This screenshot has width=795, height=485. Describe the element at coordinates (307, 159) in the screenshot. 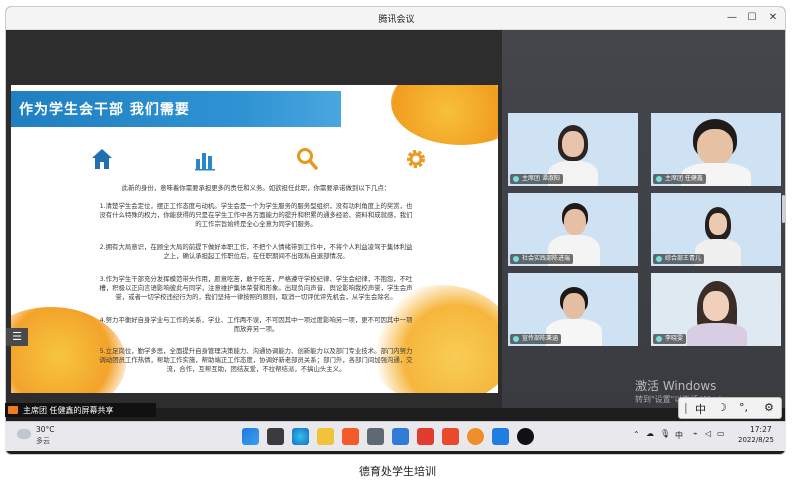

I see `search-icon` at that location.